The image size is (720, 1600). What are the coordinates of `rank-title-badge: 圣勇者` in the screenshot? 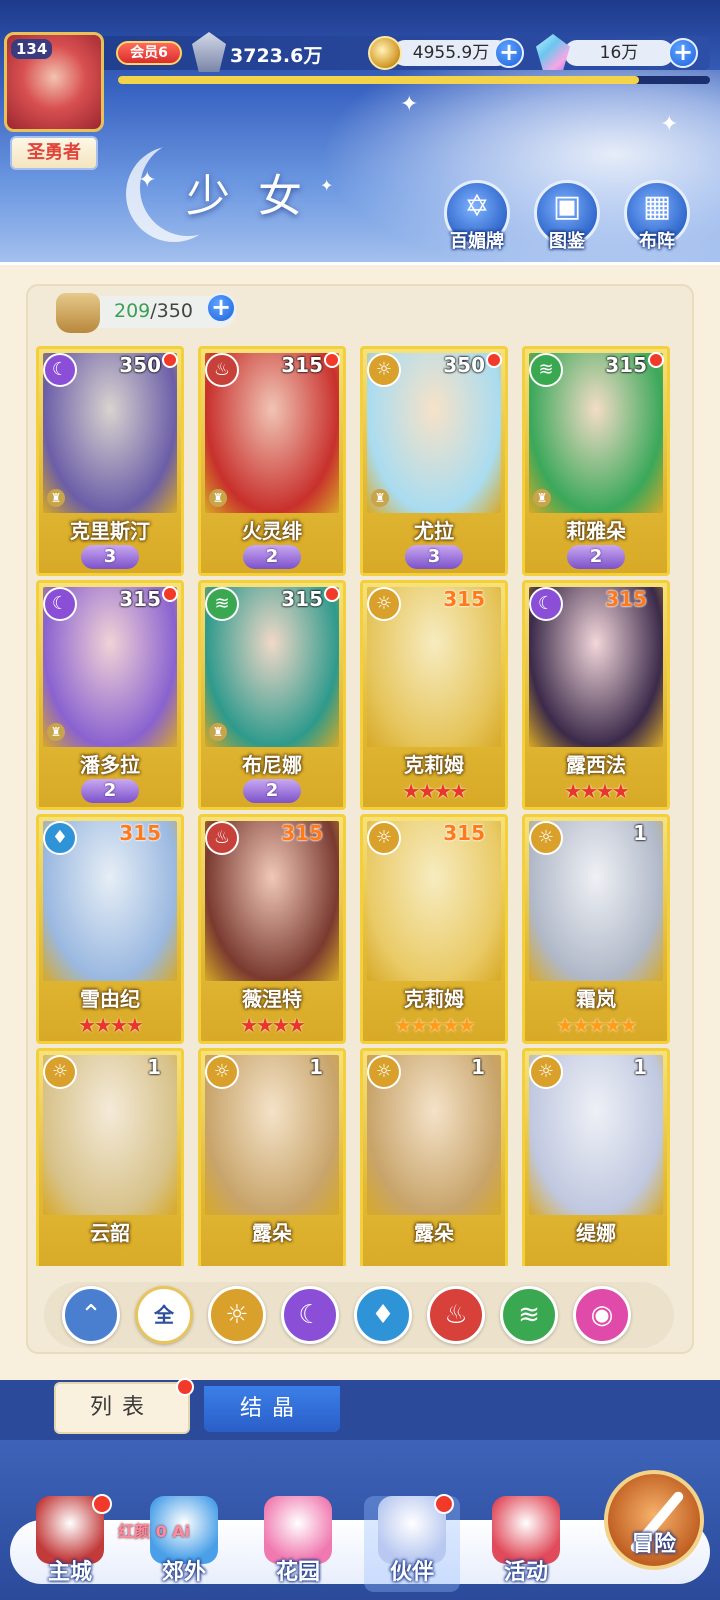 It's located at (54, 153).